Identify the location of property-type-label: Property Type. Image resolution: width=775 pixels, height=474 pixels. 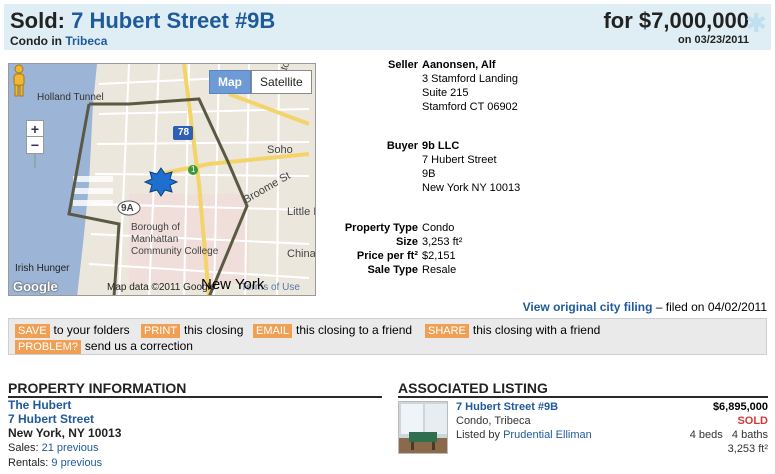
(381, 228).